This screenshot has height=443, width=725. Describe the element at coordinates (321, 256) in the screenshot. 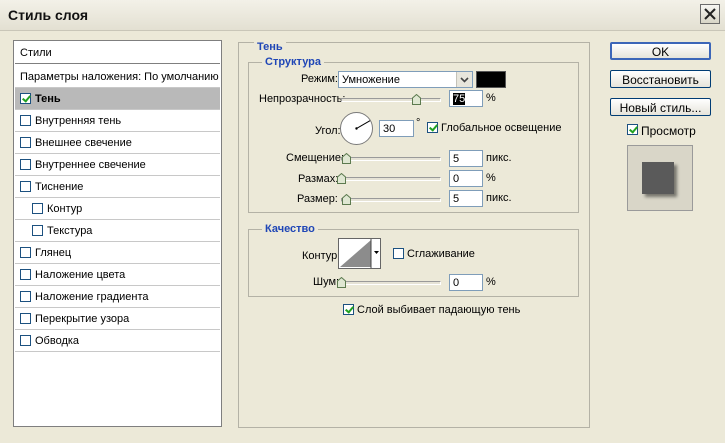

I see `contour-label: Контур:` at that location.